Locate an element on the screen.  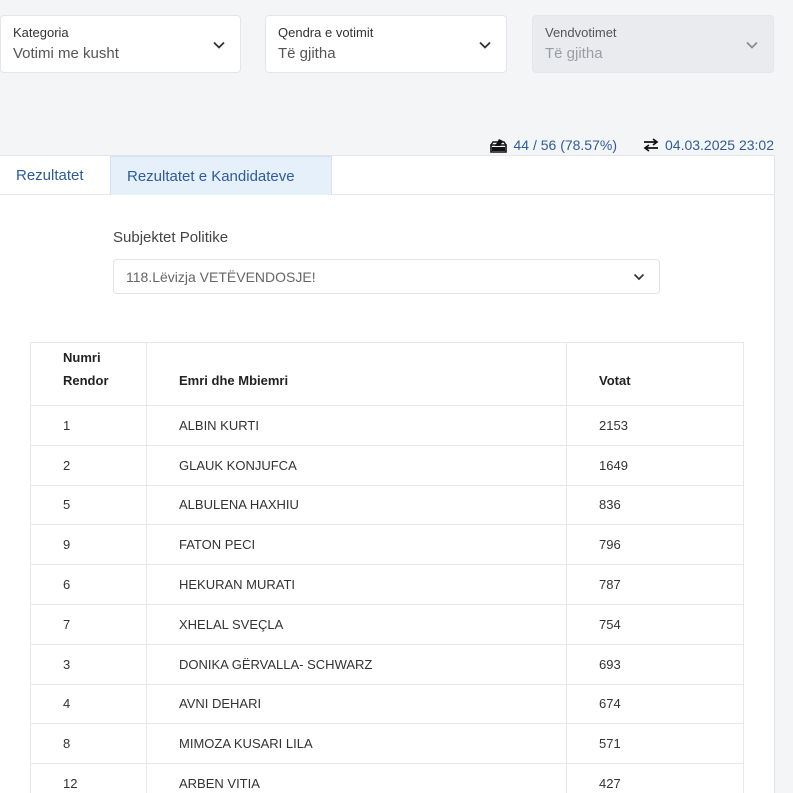
table-row: 8 MIMOZA KUSARI LILA 571 is located at coordinates (387, 744).